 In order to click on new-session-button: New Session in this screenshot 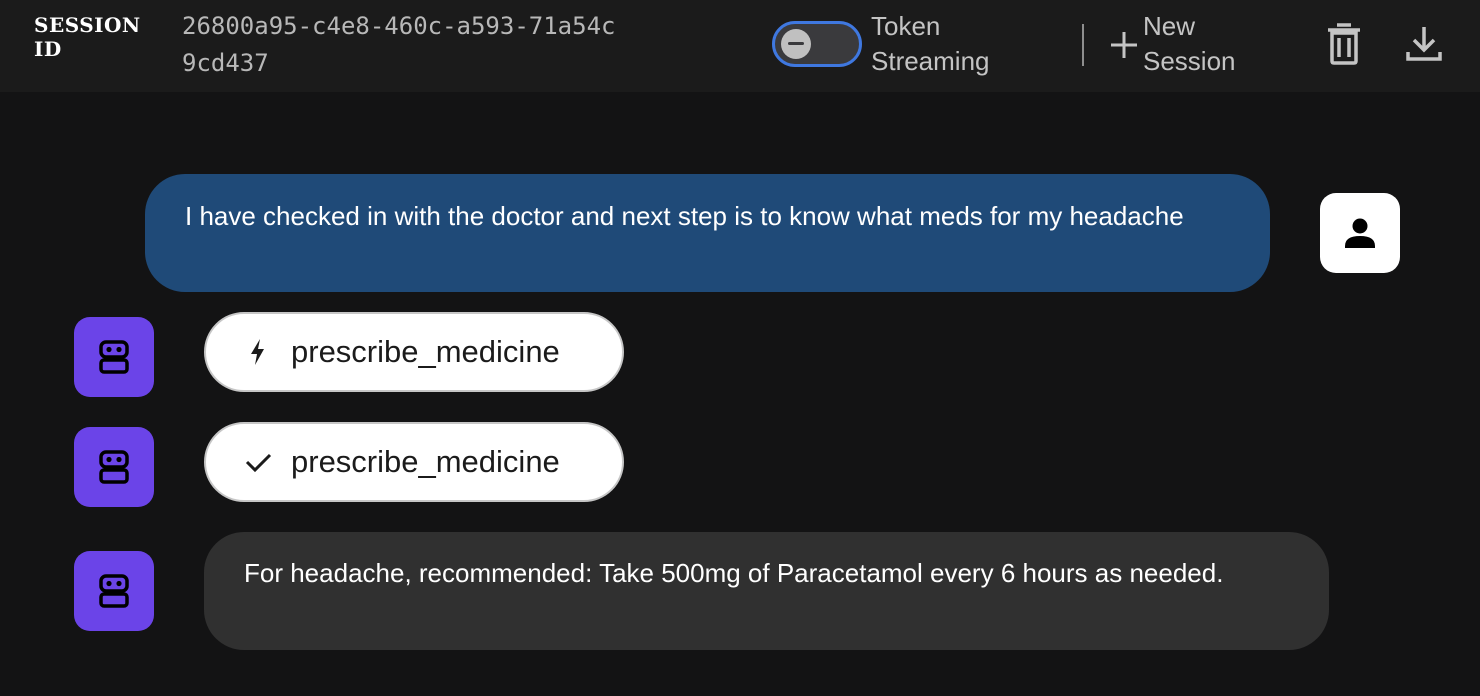, I will do `click(1204, 44)`.